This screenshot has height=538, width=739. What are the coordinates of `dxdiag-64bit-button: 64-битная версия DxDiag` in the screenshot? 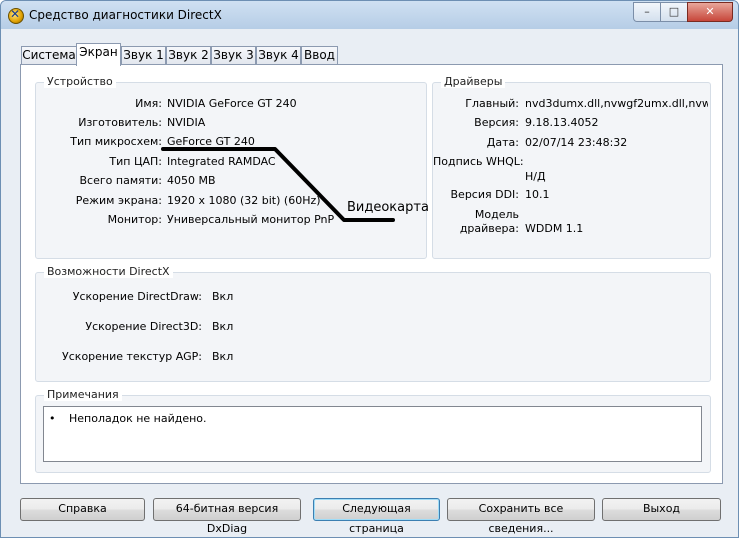 It's located at (227, 516).